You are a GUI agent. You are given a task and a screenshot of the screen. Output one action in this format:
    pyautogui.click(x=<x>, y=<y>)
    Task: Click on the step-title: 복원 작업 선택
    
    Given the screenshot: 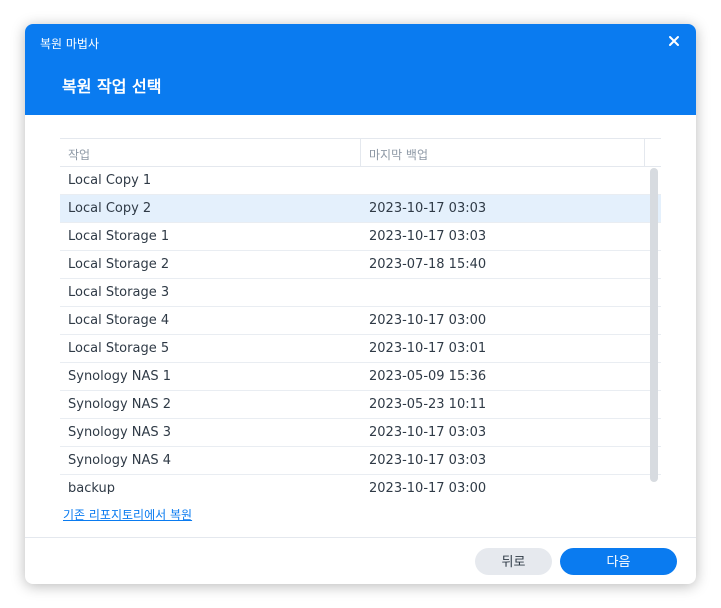 What is the action you would take?
    pyautogui.click(x=112, y=86)
    